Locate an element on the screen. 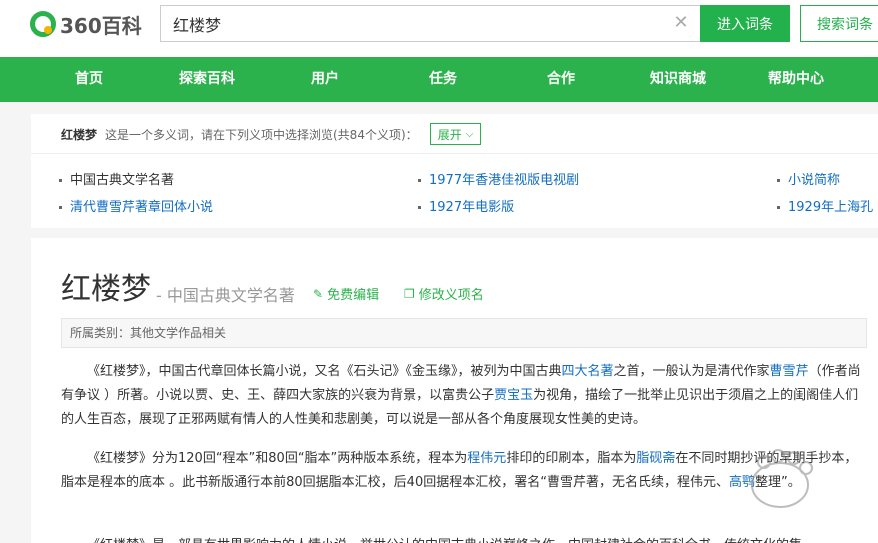 The image size is (878, 543). page-title: 红楼梦 is located at coordinates (106, 289).